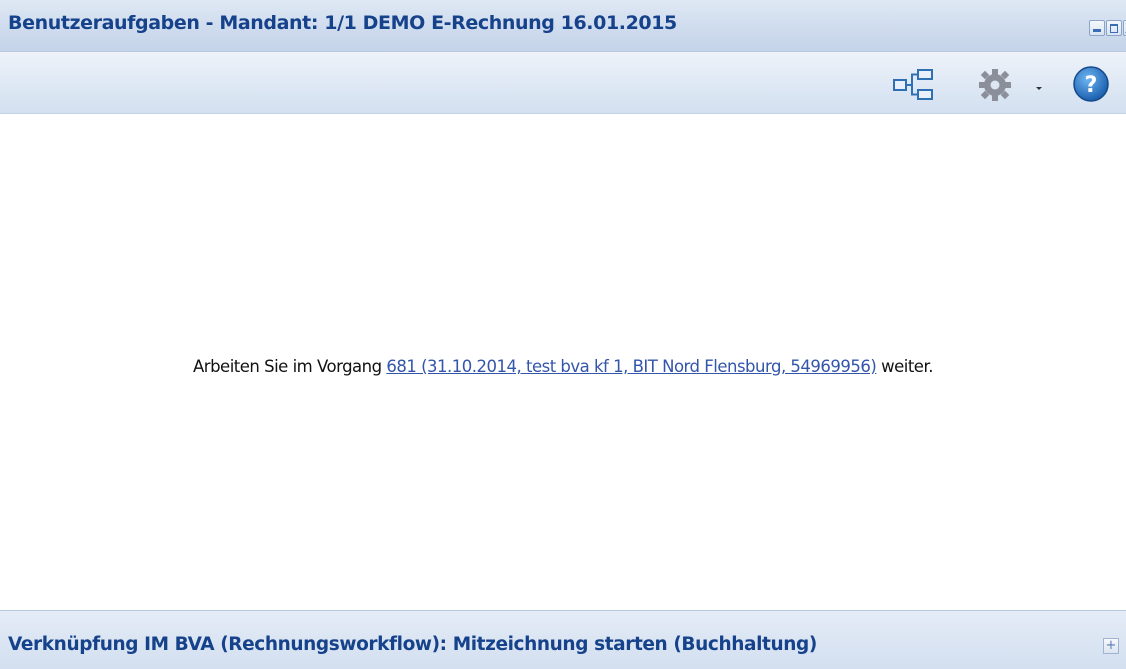 Image resolution: width=1126 pixels, height=669 pixels. I want to click on toolbar: ?, so click(563, 83).